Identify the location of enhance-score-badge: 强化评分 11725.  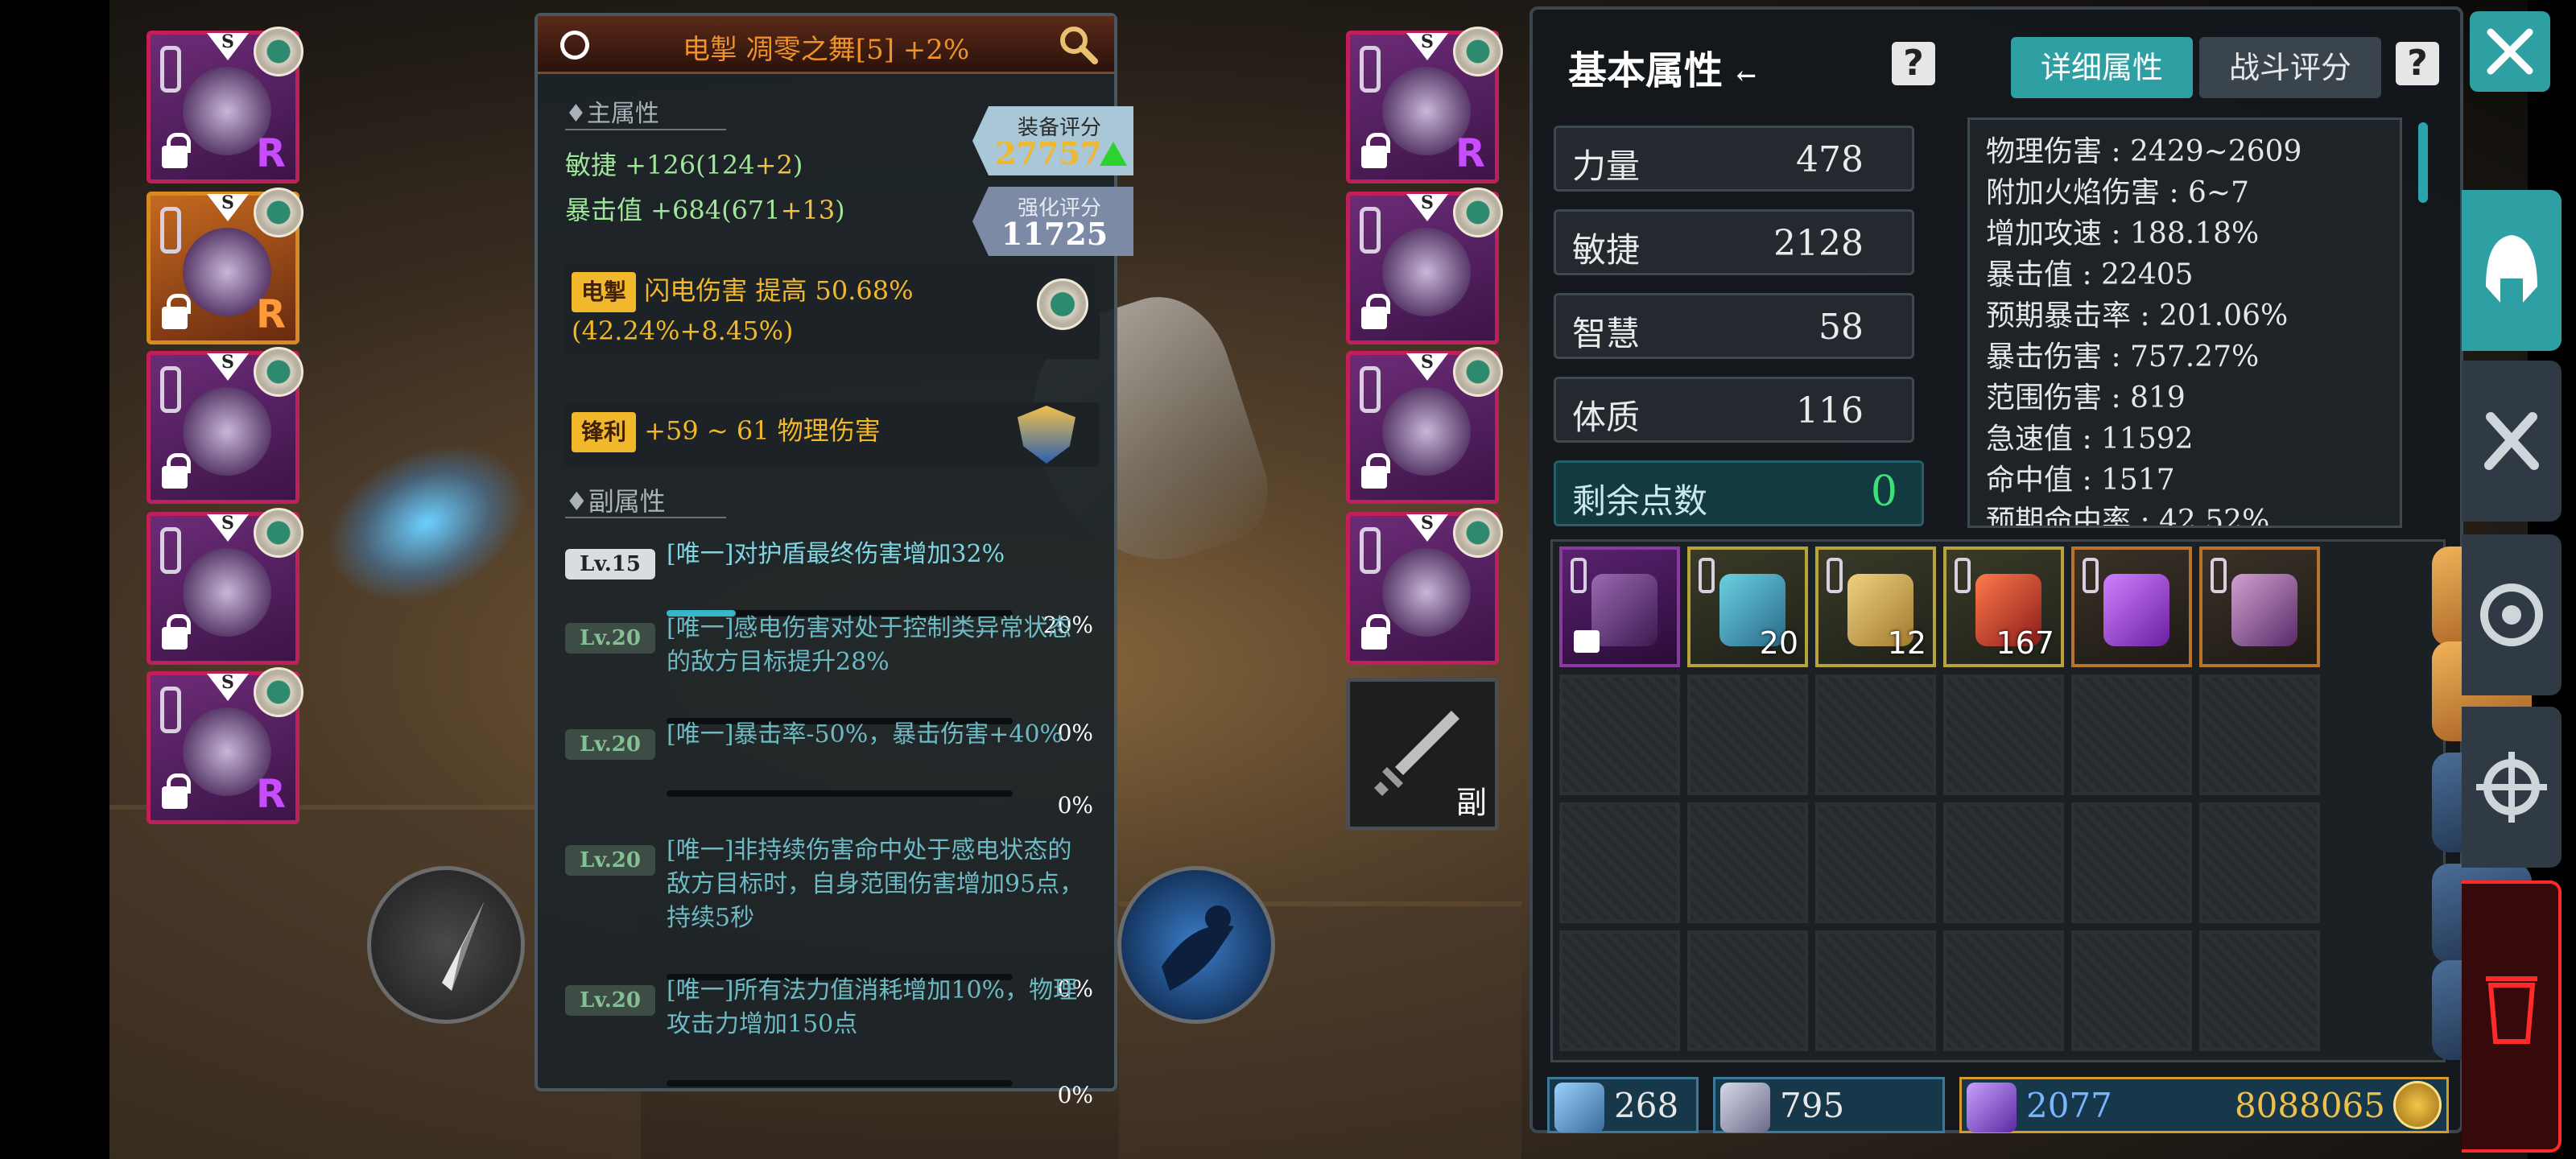
(1052, 221).